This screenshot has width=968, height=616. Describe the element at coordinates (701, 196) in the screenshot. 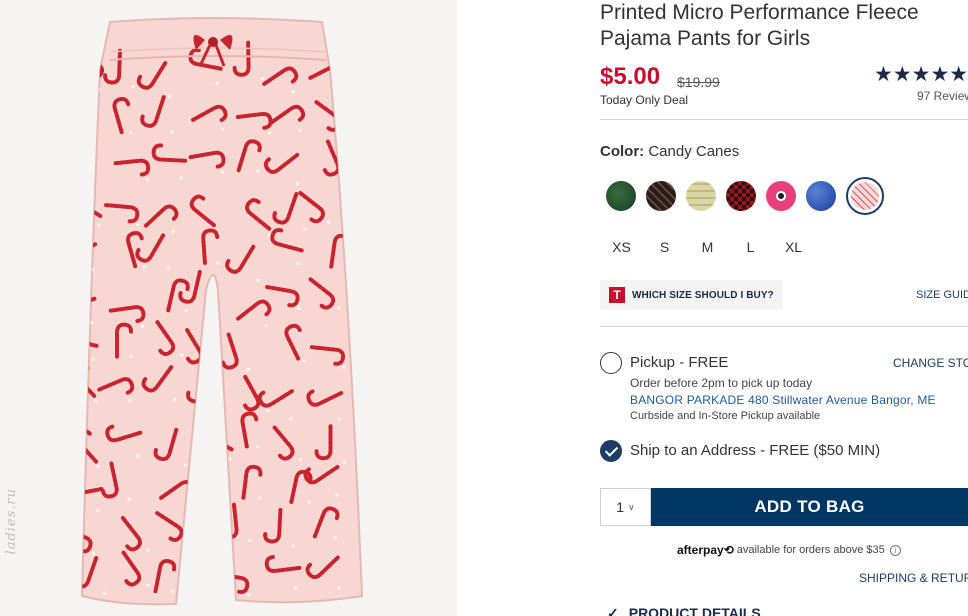

I see `swatch-light-plaid` at that location.